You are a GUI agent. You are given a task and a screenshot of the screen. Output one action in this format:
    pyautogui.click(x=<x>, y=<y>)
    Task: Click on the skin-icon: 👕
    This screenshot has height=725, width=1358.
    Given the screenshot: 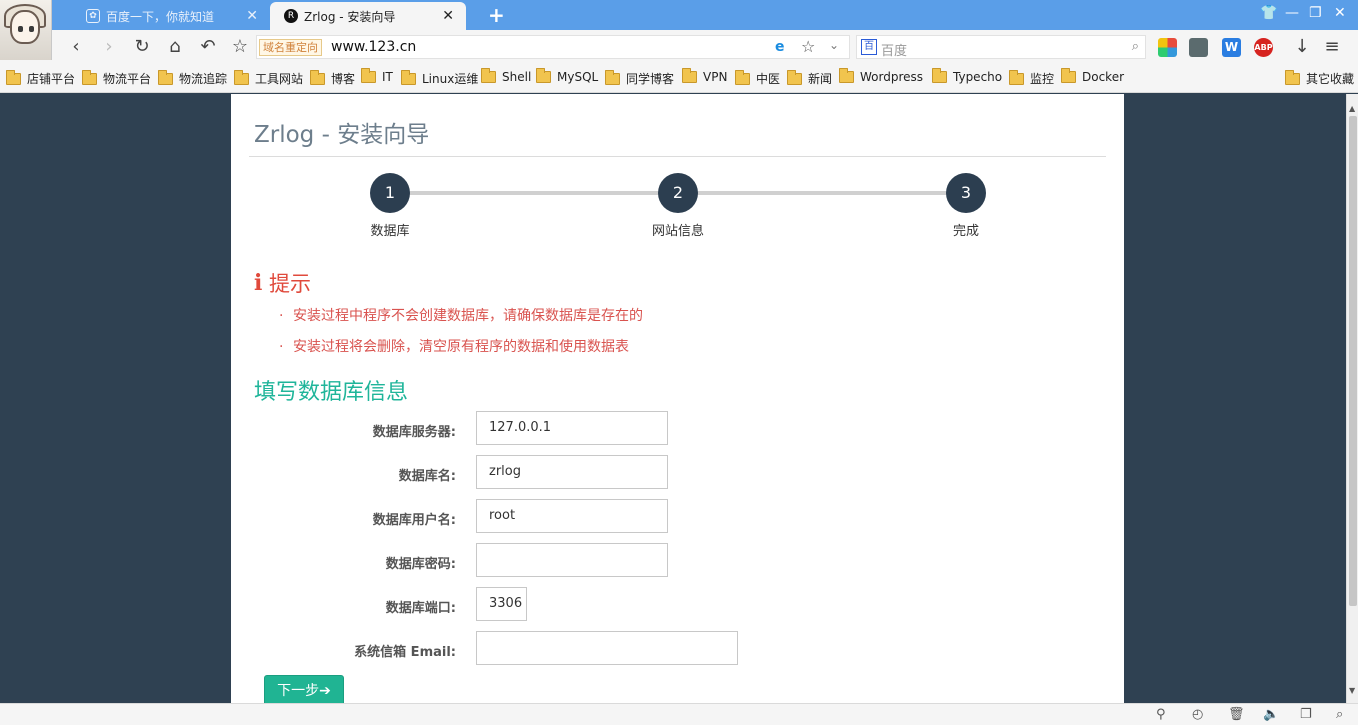 What is the action you would take?
    pyautogui.click(x=1268, y=13)
    